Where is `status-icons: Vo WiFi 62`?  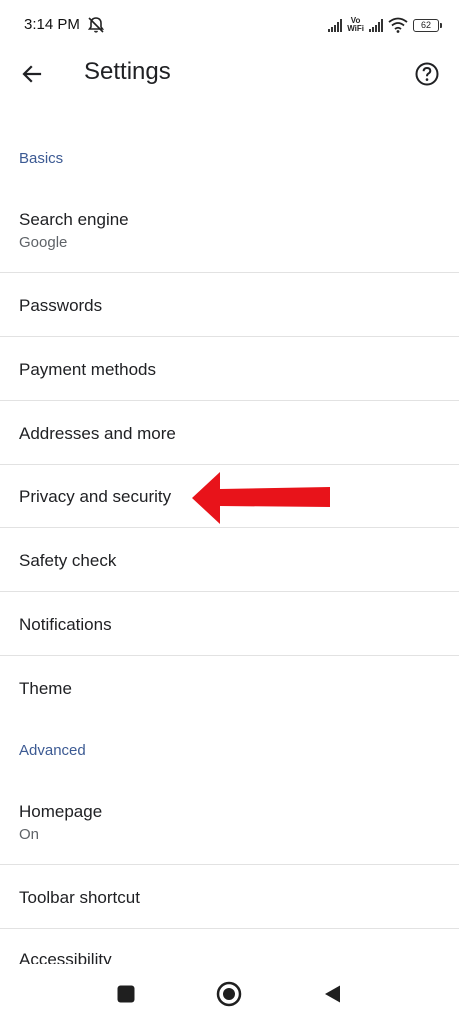
status-icons: Vo WiFi 62 is located at coordinates (385, 25).